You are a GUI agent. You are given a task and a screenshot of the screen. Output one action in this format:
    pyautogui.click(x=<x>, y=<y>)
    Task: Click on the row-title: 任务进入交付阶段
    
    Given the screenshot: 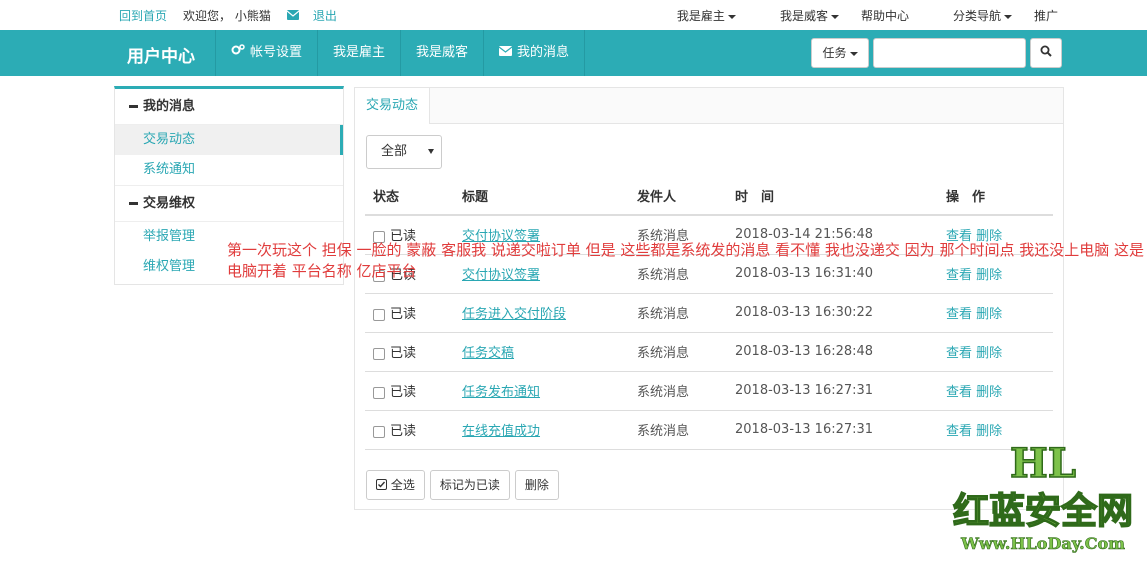 What is the action you would take?
    pyautogui.click(x=549, y=313)
    